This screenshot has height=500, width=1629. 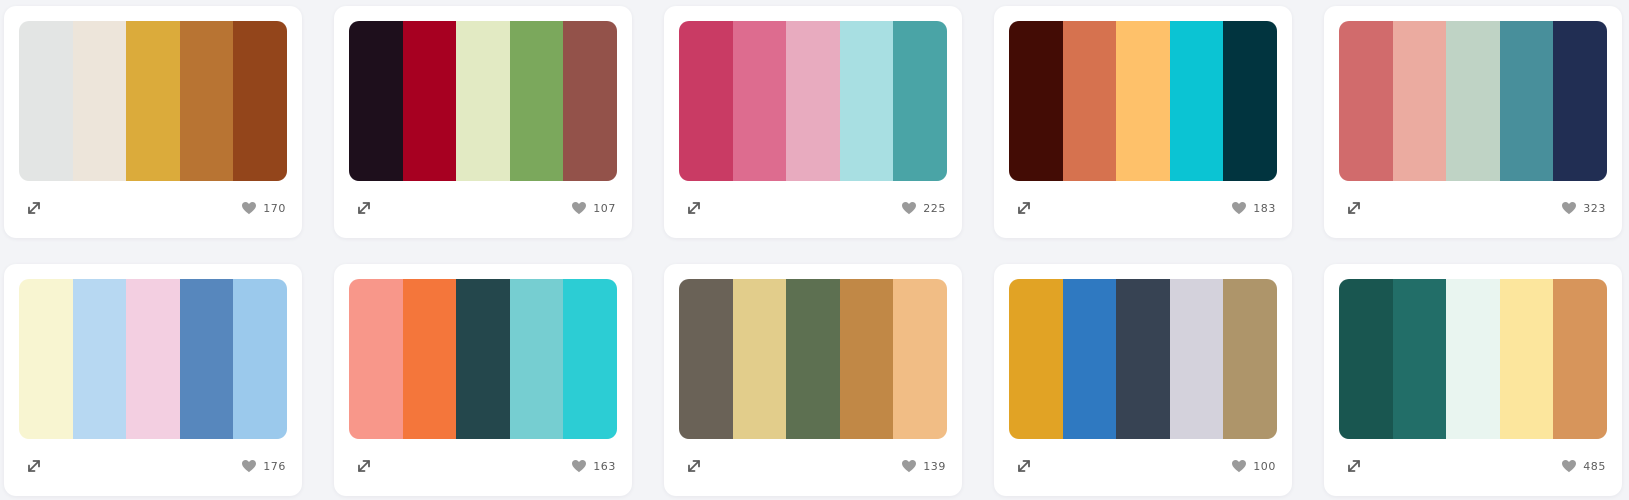 I want to click on palette-card: 183, so click(x=1143, y=122).